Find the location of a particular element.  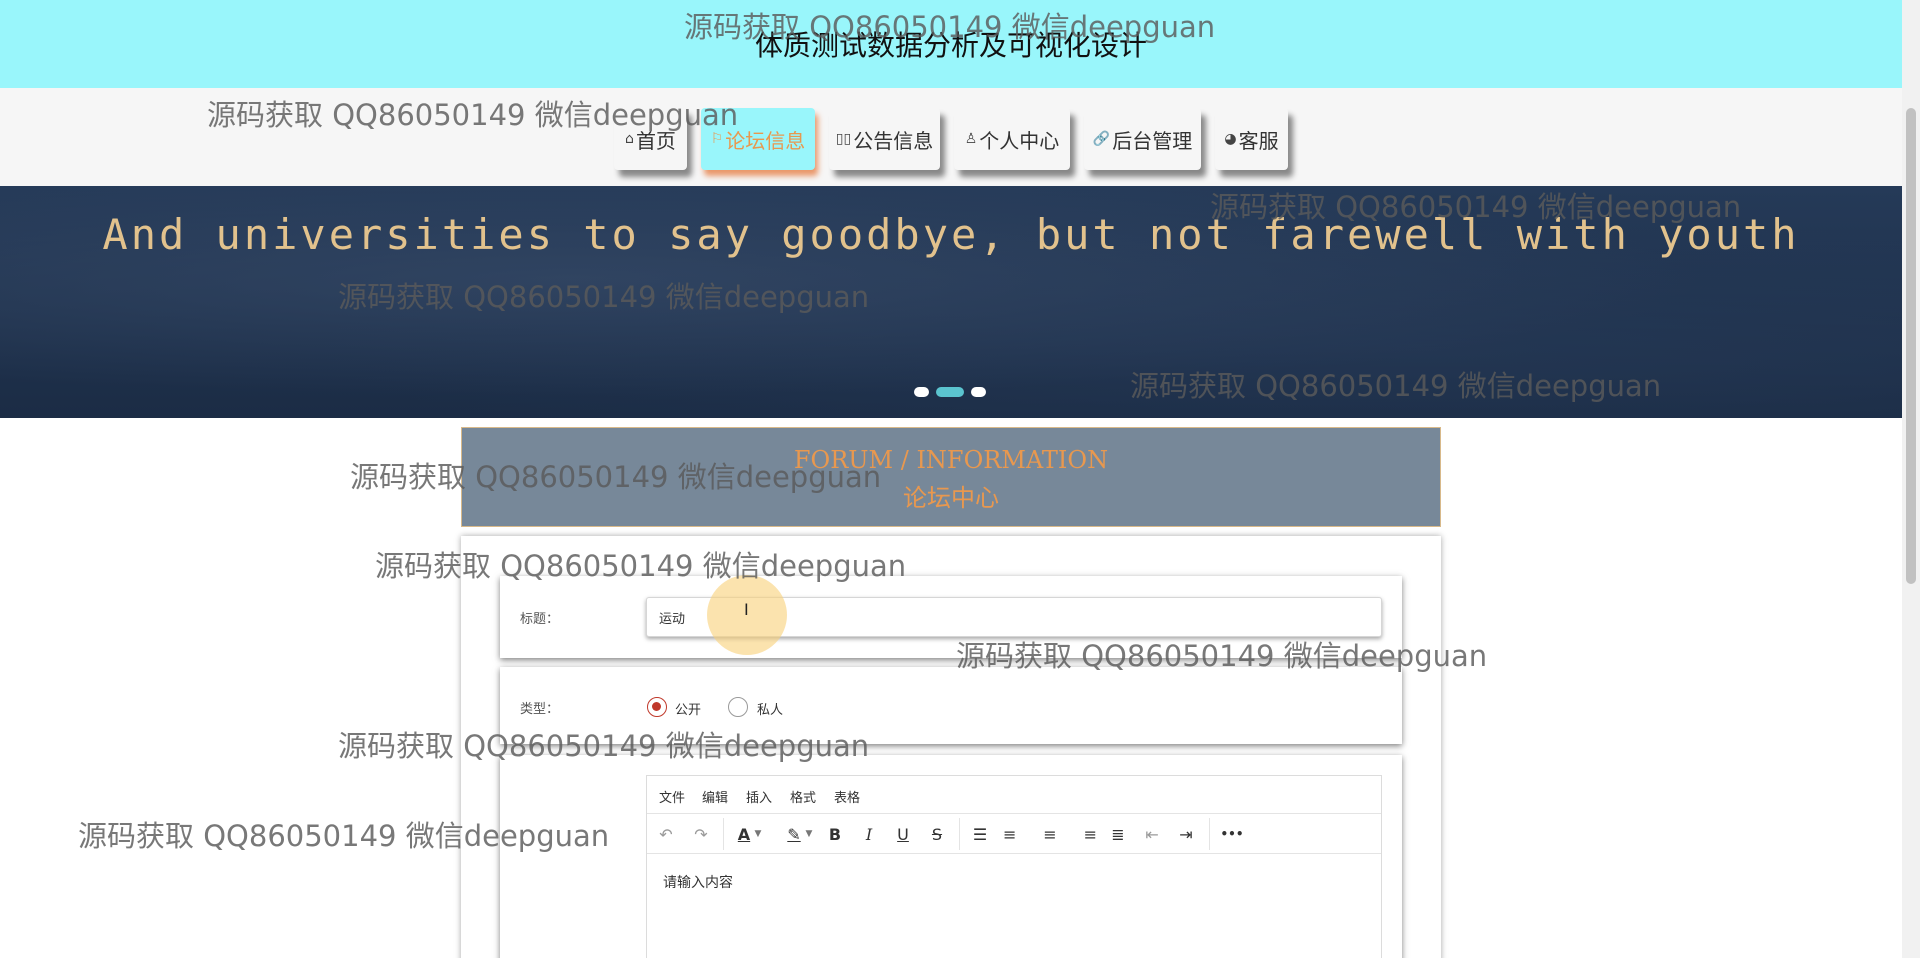

nav-forum-label: 论坛信息 is located at coordinates (765, 140).